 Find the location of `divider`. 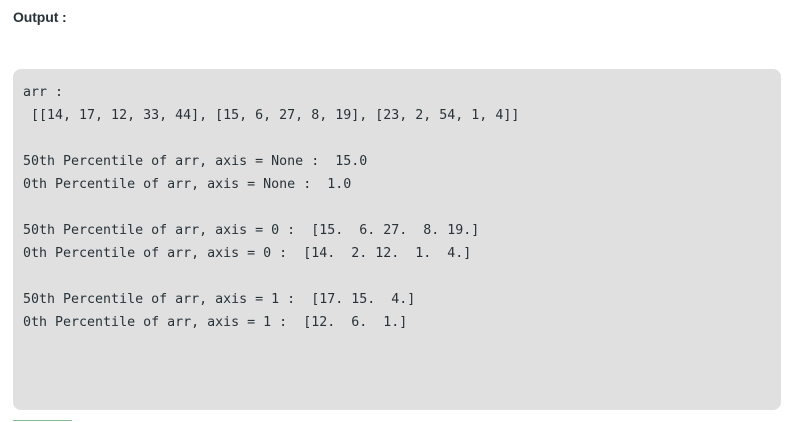

divider is located at coordinates (42, 420).